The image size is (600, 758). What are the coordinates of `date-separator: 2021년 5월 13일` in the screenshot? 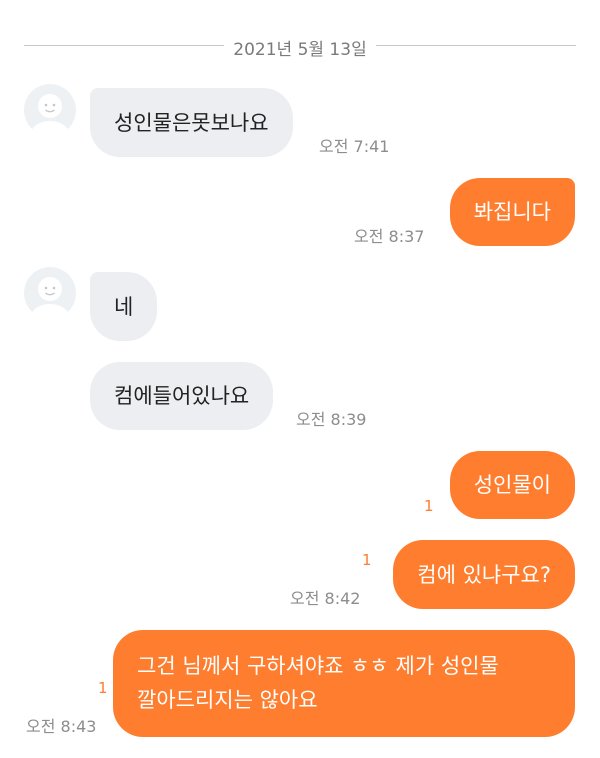 It's located at (300, 46).